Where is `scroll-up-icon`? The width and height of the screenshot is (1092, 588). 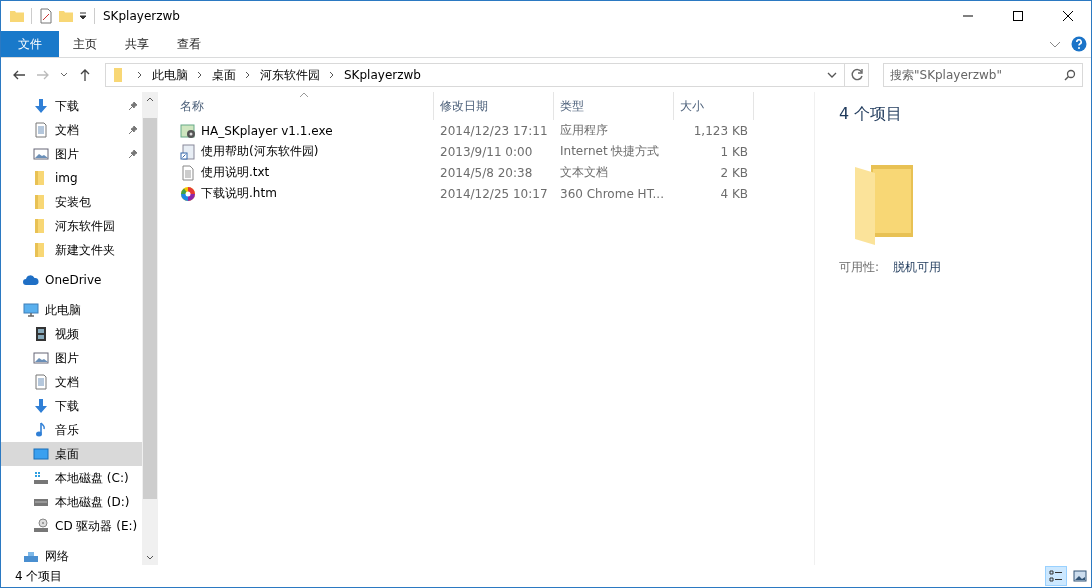
scroll-up-icon is located at coordinates (150, 100).